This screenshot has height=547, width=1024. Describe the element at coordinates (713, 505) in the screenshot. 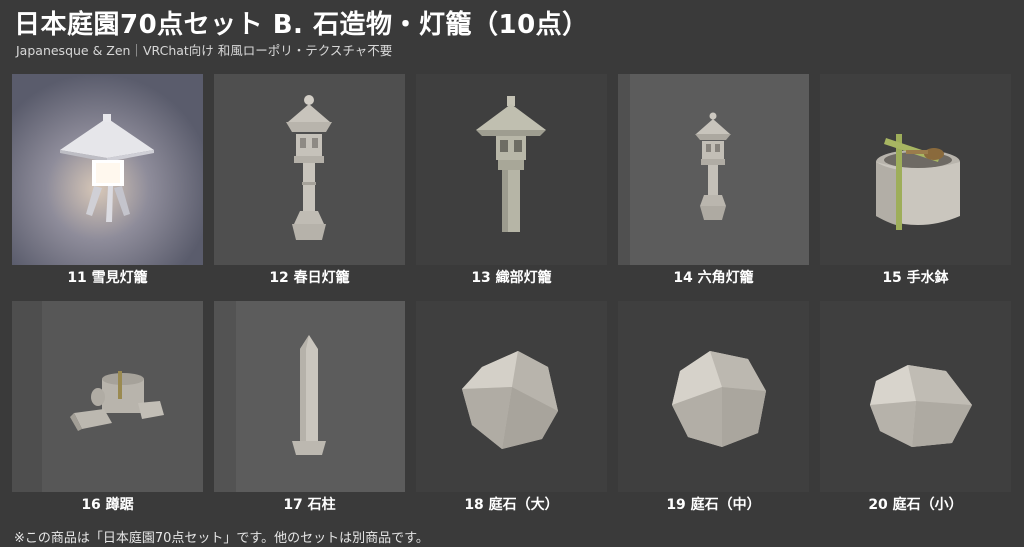

I see `caption-medium-rock: 19 庭石（中）` at that location.